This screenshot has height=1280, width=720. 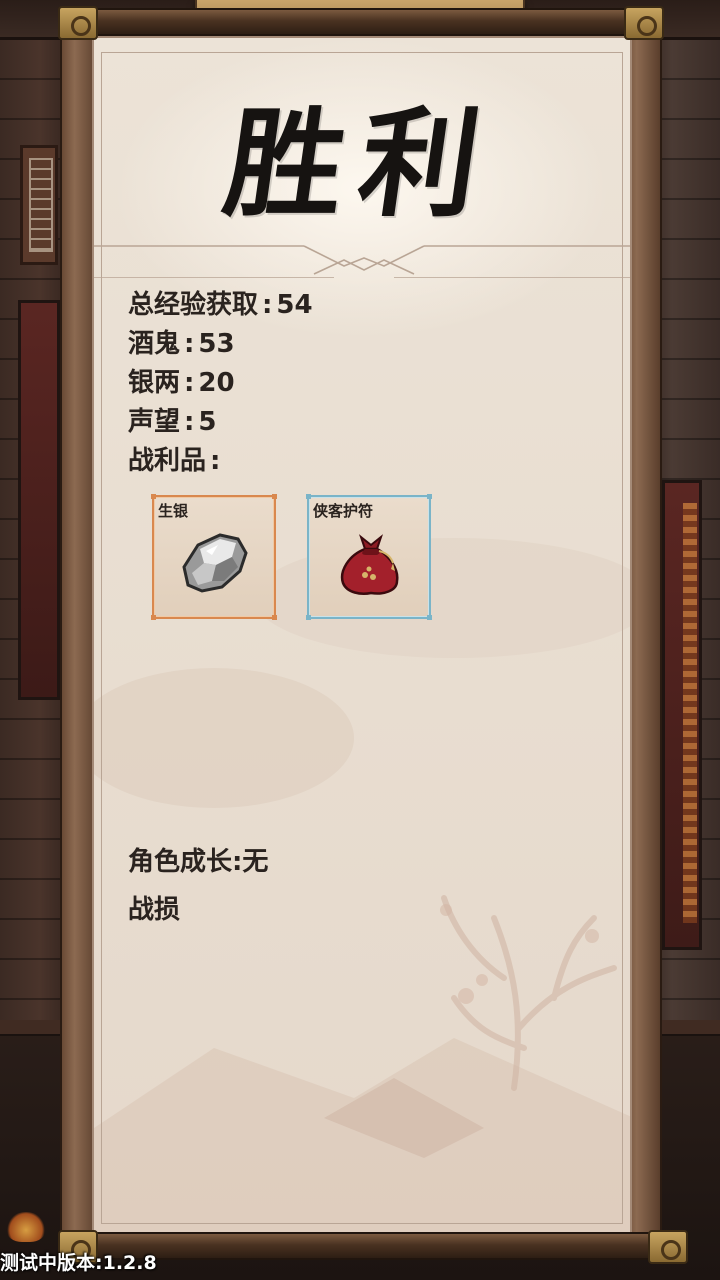 What do you see at coordinates (78, 1263) in the screenshot?
I see `version-label: 测试中版本:1.2.8` at bounding box center [78, 1263].